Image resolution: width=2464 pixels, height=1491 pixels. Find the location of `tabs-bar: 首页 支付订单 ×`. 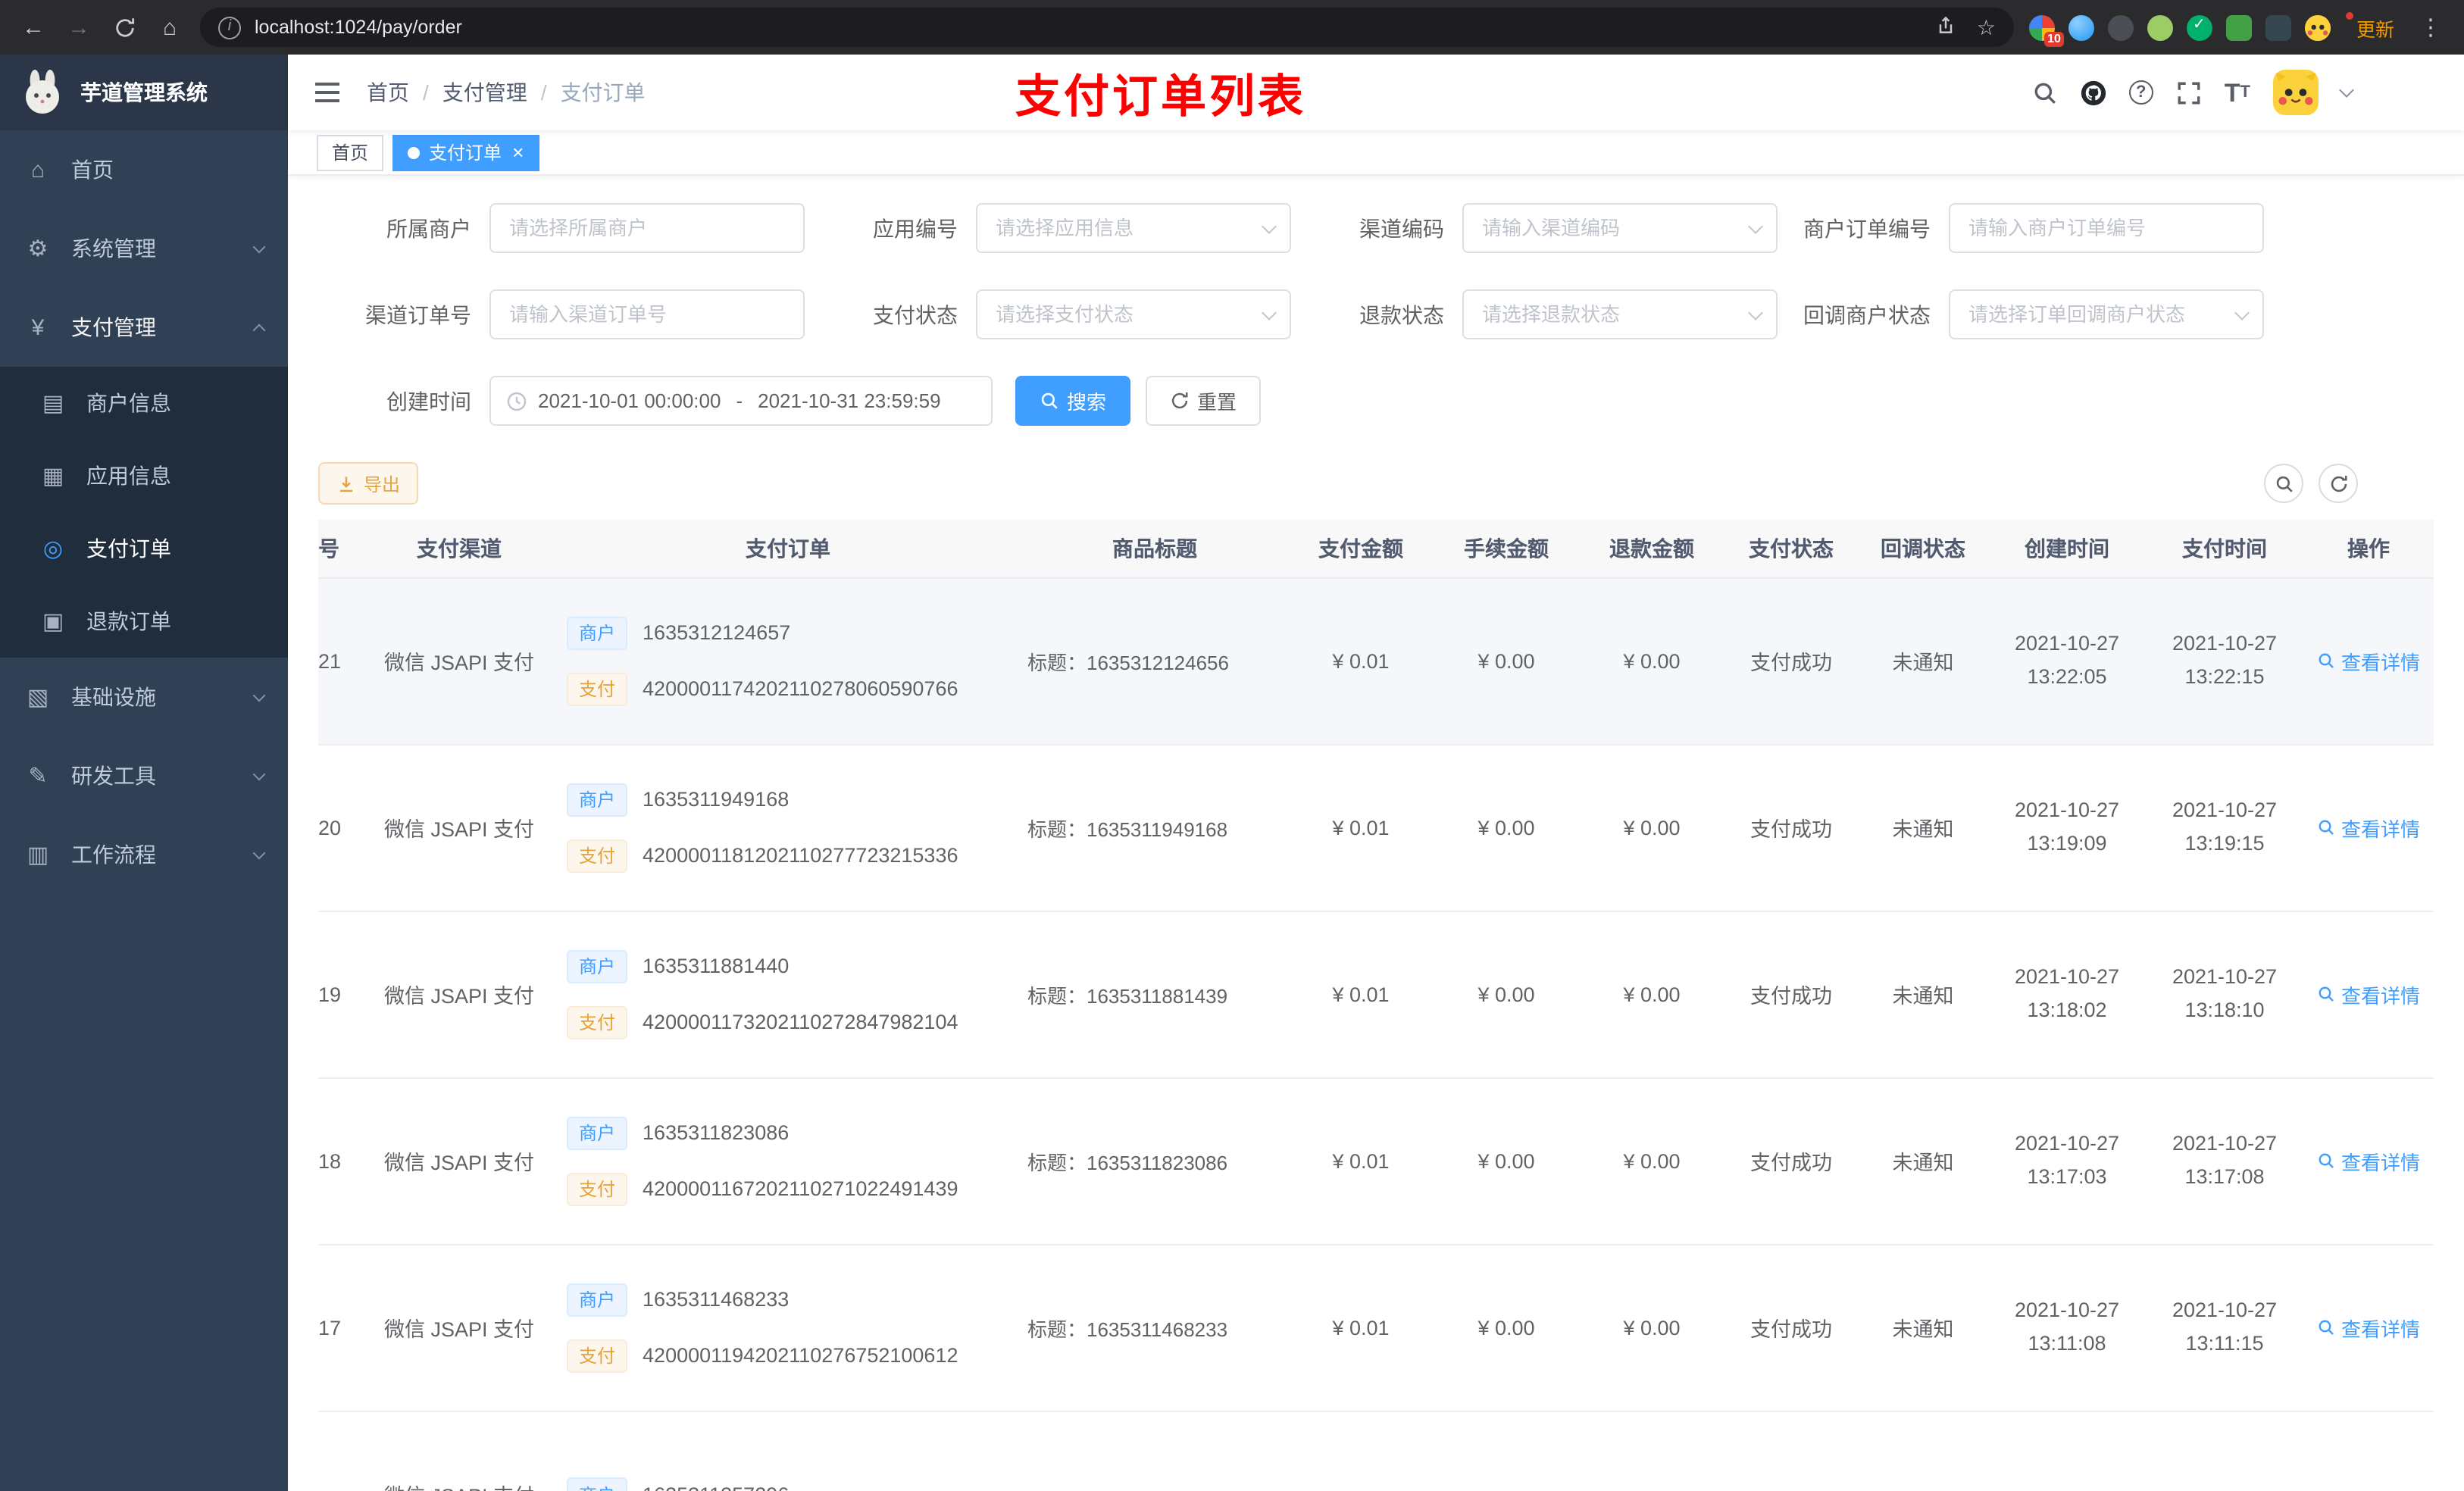

tabs-bar: 首页 支付订单 × is located at coordinates (1376, 153).